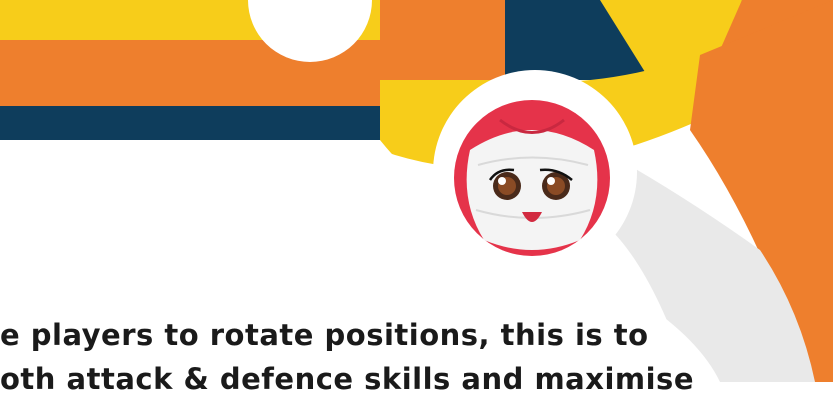 The height and width of the screenshot is (396, 833). What do you see at coordinates (532, 178) in the screenshot?
I see `volleyball-mascot-icon` at bounding box center [532, 178].